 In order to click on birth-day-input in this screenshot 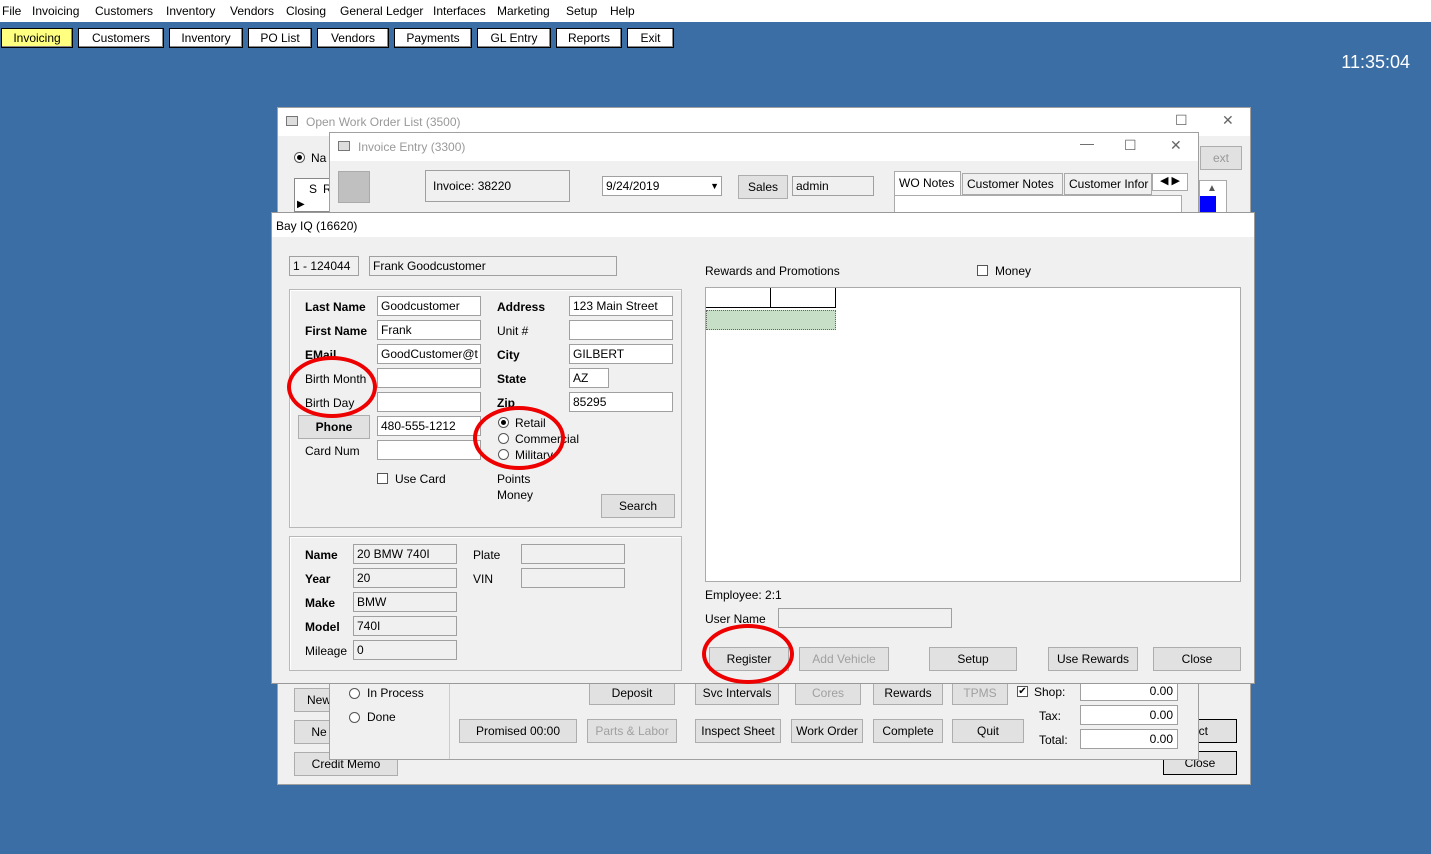, I will do `click(429, 402)`.